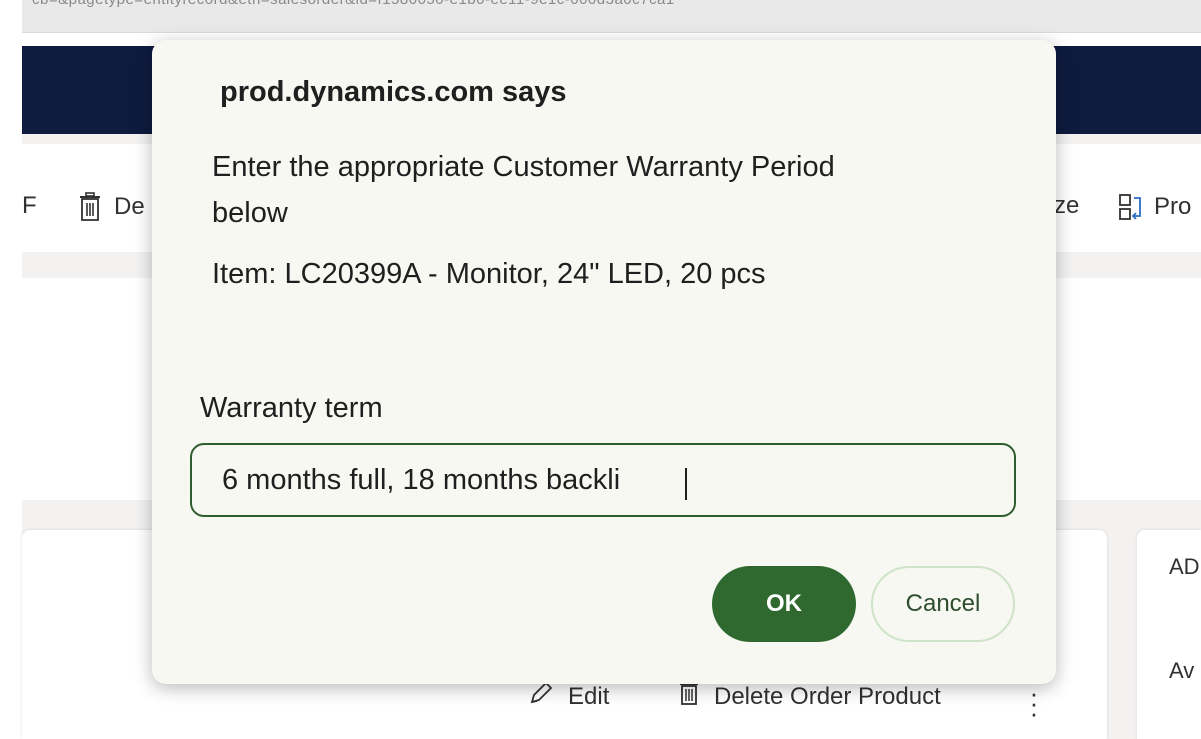 This screenshot has height=739, width=1201. Describe the element at coordinates (1173, 206) in the screenshot. I see `process-command-label: Pro` at that location.